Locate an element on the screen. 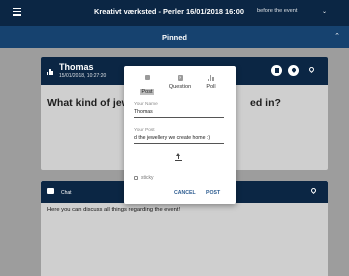  tab-poll-label: Poll is located at coordinates (211, 87).